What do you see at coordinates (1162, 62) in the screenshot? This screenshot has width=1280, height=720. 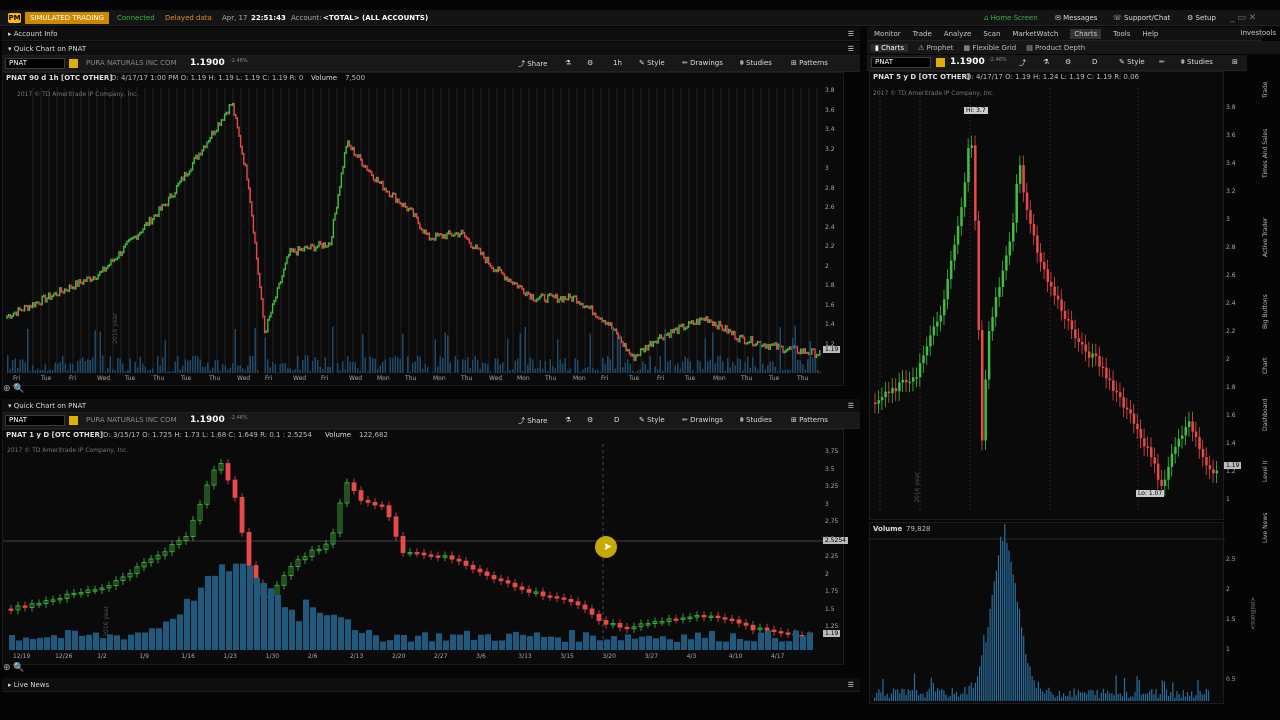 I see `drawing-pencil-icon: ✏` at bounding box center [1162, 62].